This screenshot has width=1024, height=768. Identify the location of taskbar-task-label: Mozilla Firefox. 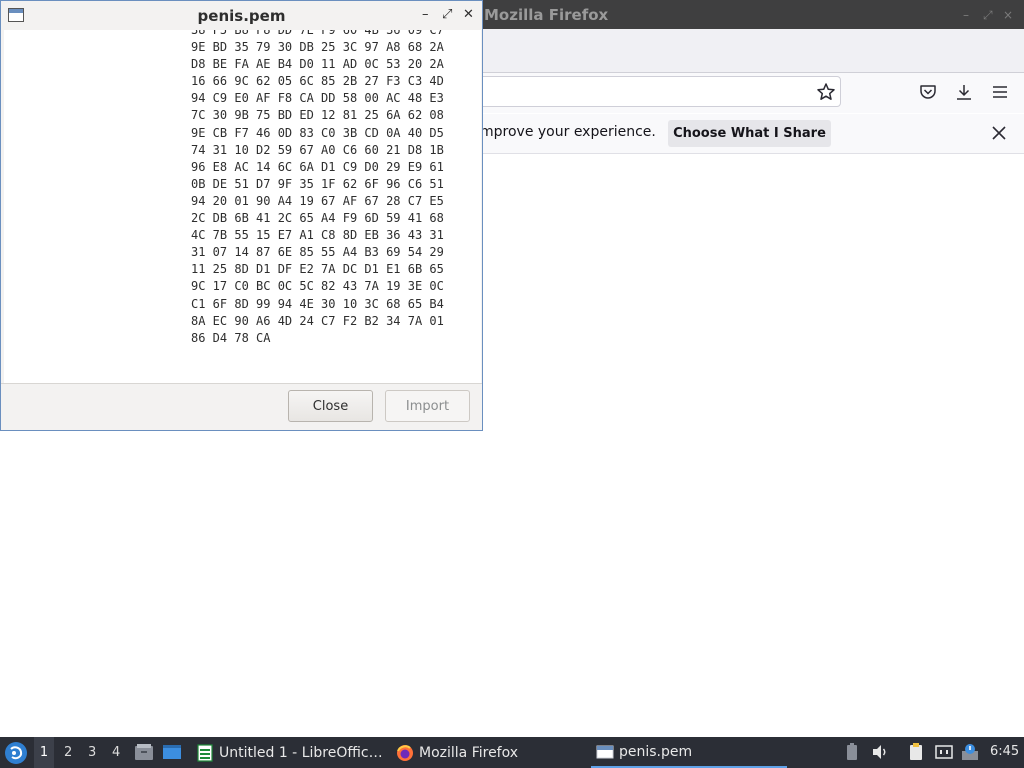
(469, 752).